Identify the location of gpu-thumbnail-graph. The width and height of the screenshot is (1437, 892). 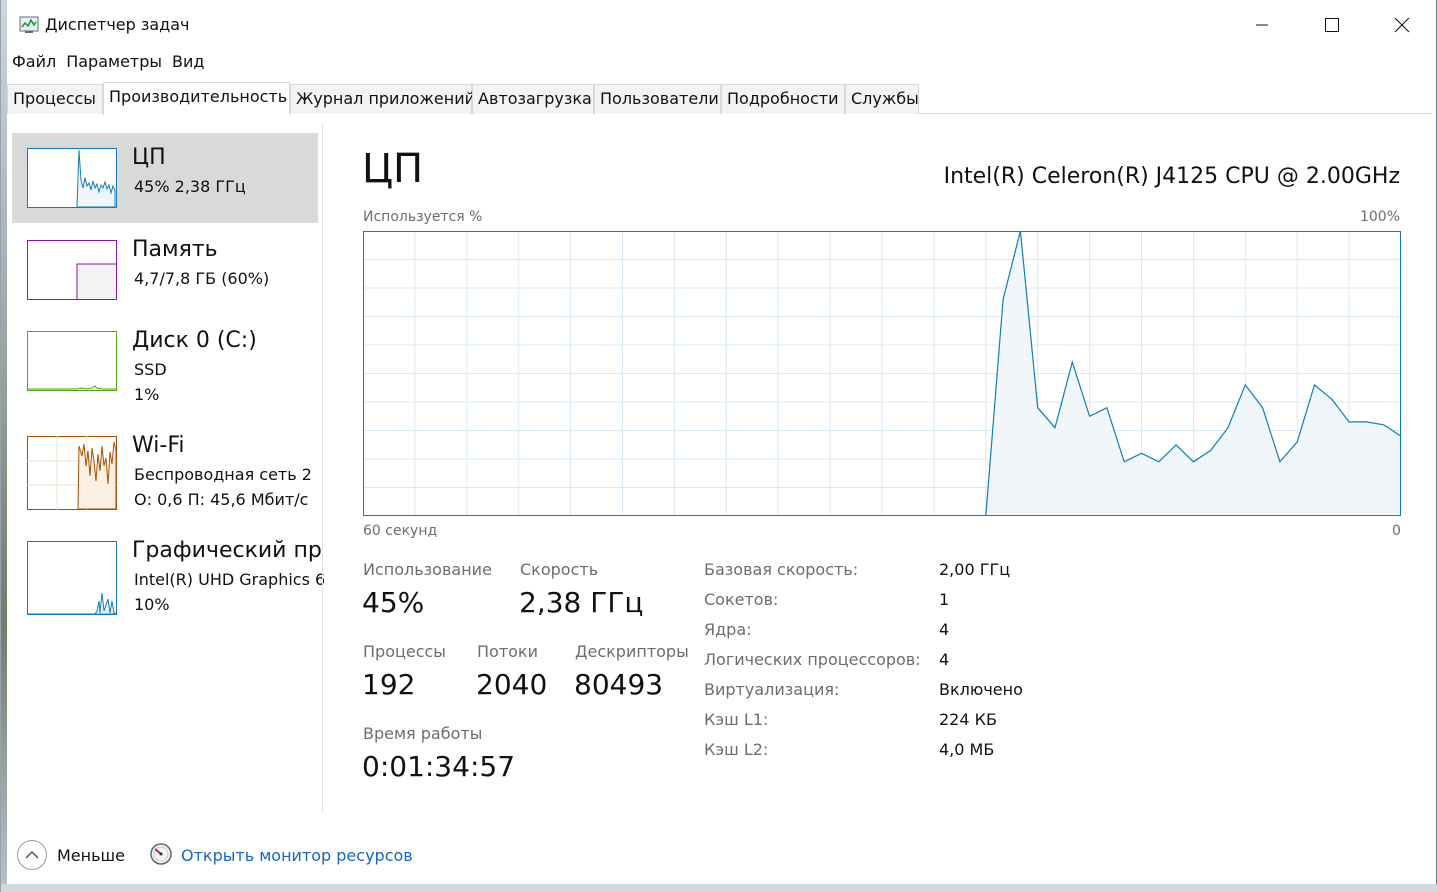
(72, 578).